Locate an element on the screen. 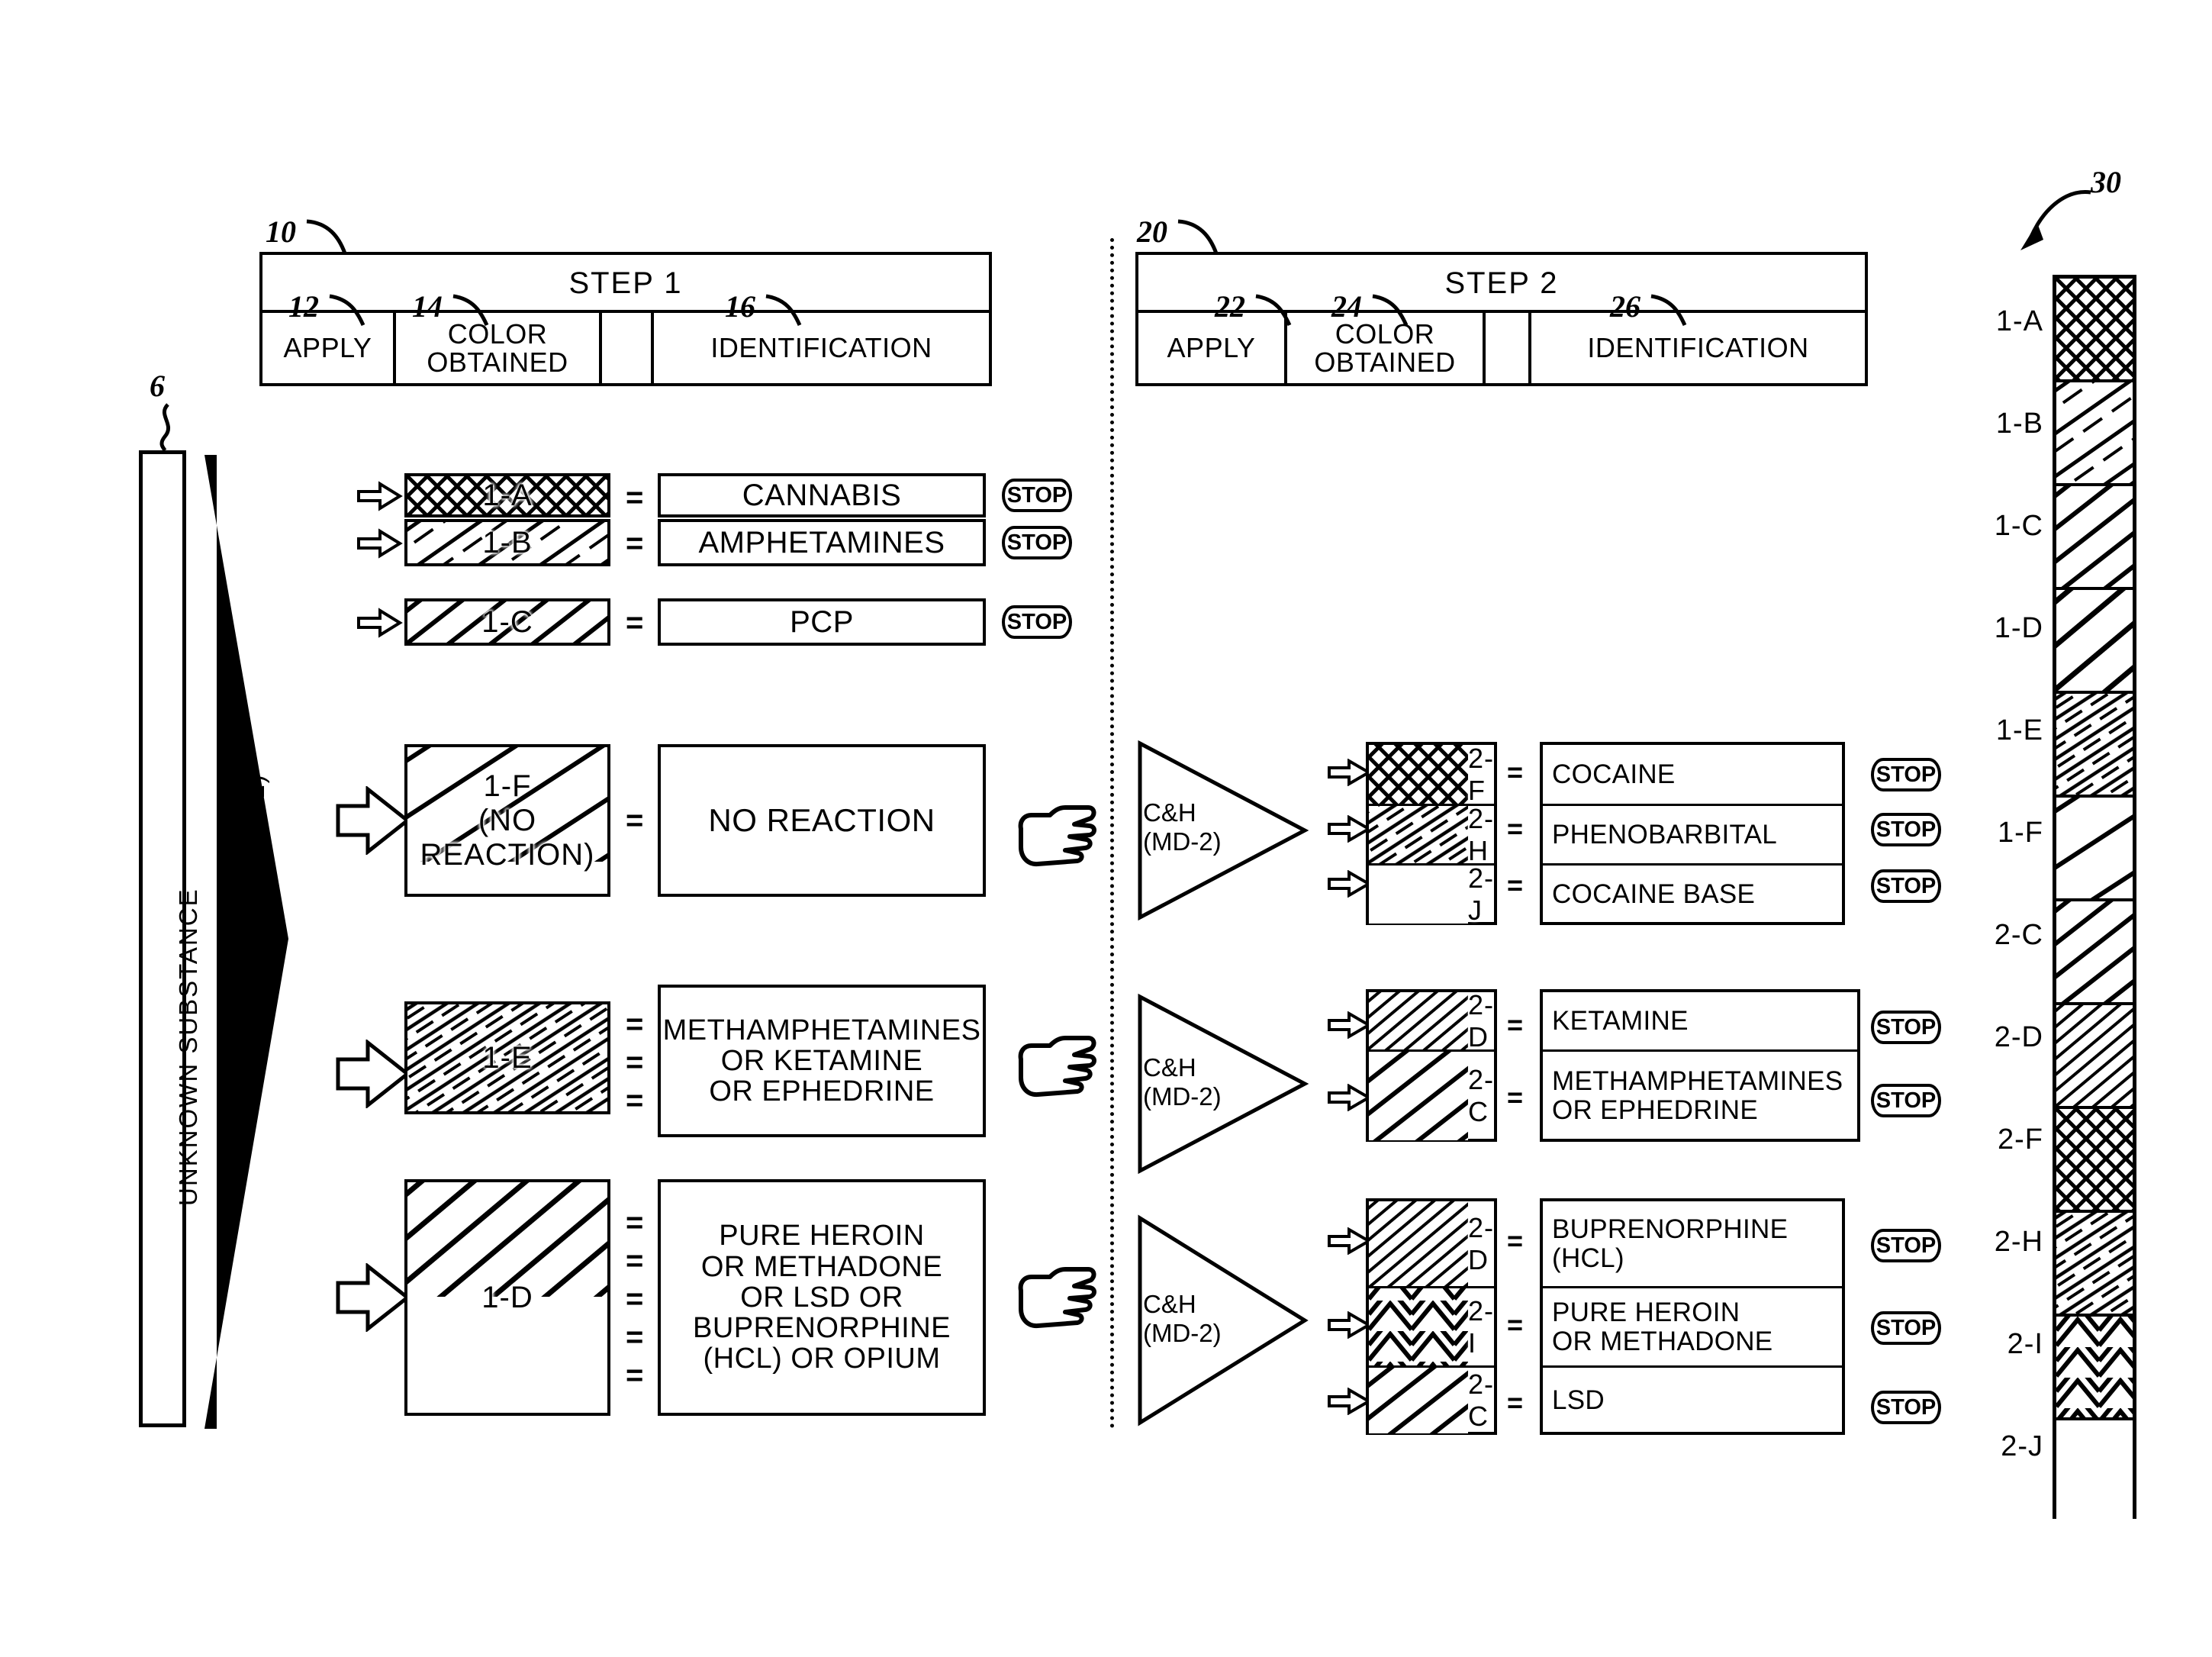 The width and height of the screenshot is (2212, 1657). equals-2-I-g3: = is located at coordinates (1515, 1324).